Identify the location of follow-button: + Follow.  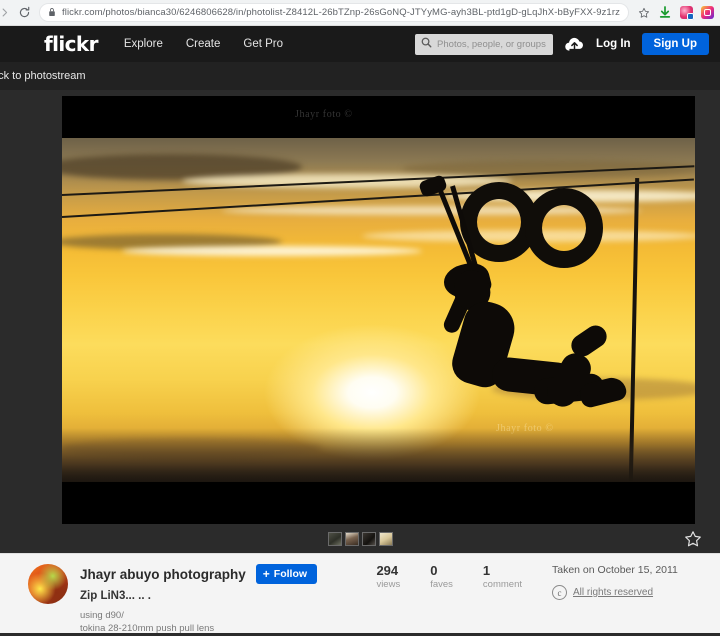
(286, 574).